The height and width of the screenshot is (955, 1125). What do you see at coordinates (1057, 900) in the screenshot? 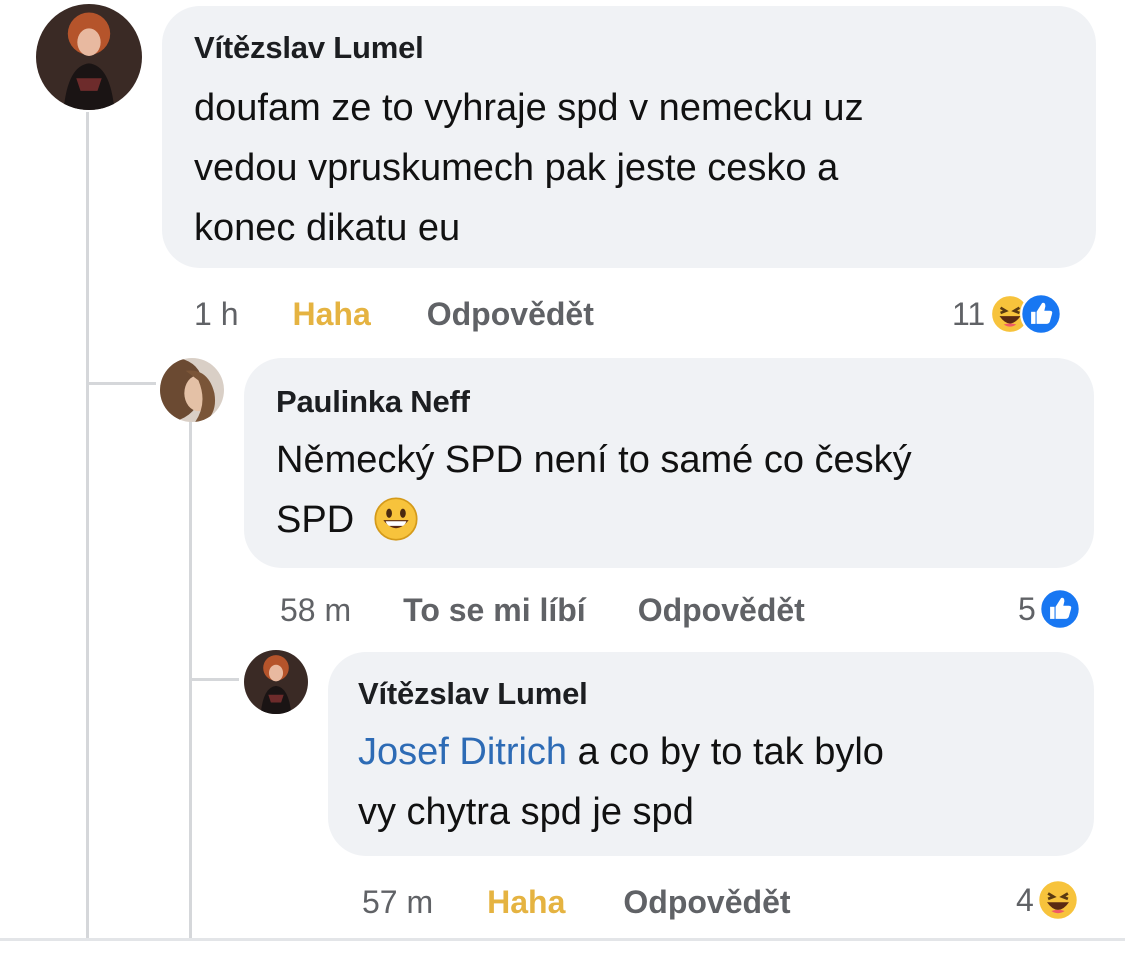
I see `haha-emoji-icon` at bounding box center [1057, 900].